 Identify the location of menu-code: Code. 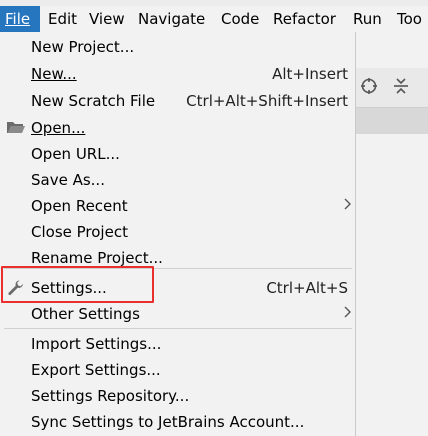
(242, 19).